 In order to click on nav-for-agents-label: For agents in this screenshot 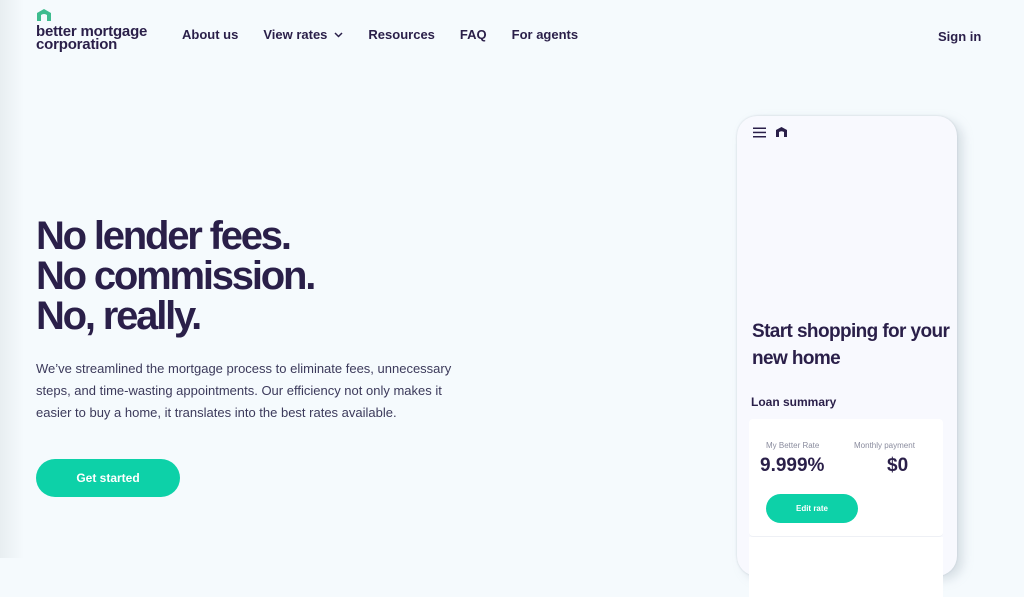, I will do `click(545, 34)`.